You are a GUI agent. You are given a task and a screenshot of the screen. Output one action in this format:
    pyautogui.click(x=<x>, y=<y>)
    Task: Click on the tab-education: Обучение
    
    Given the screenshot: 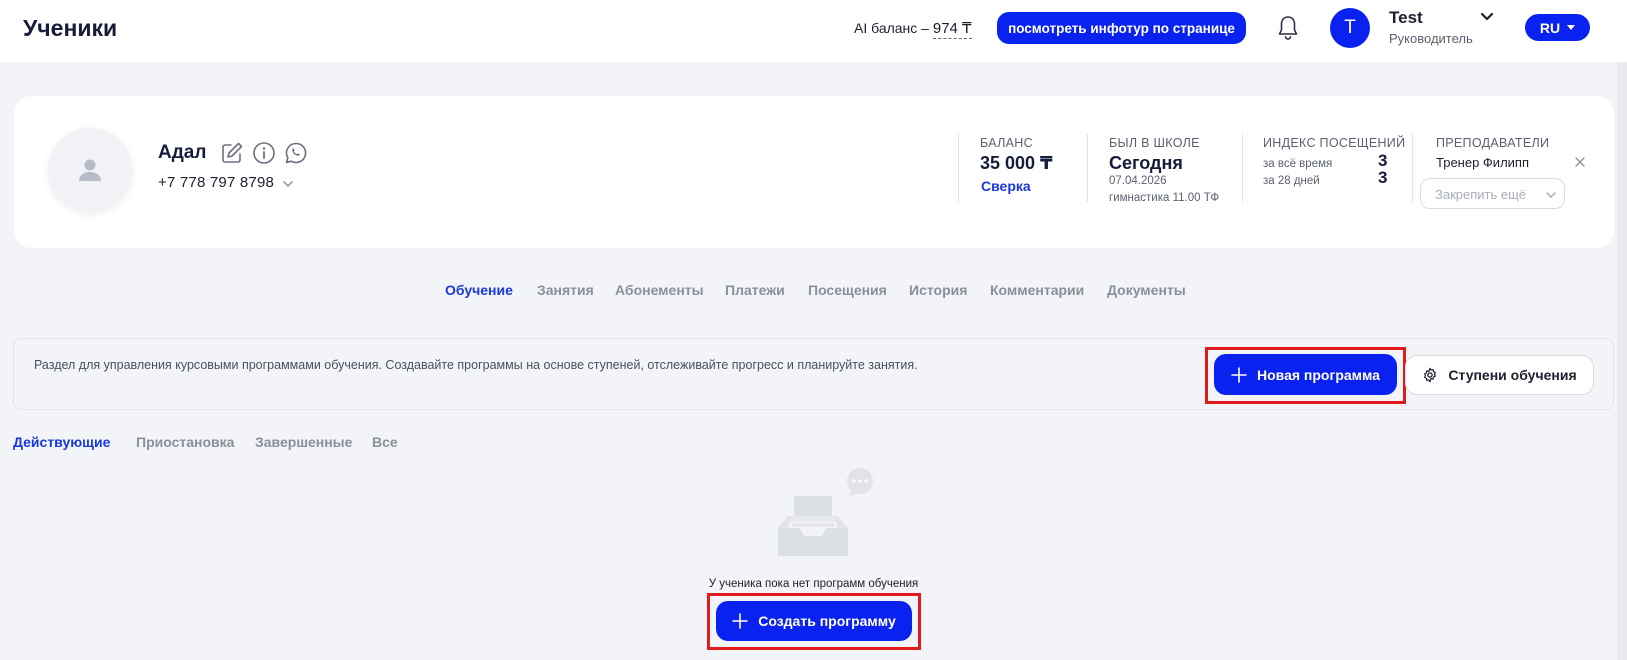 What is the action you would take?
    pyautogui.click(x=479, y=290)
    